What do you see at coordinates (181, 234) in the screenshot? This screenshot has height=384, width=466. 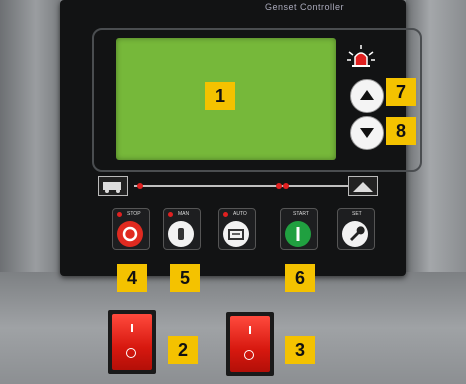 I see `hand-icon` at bounding box center [181, 234].